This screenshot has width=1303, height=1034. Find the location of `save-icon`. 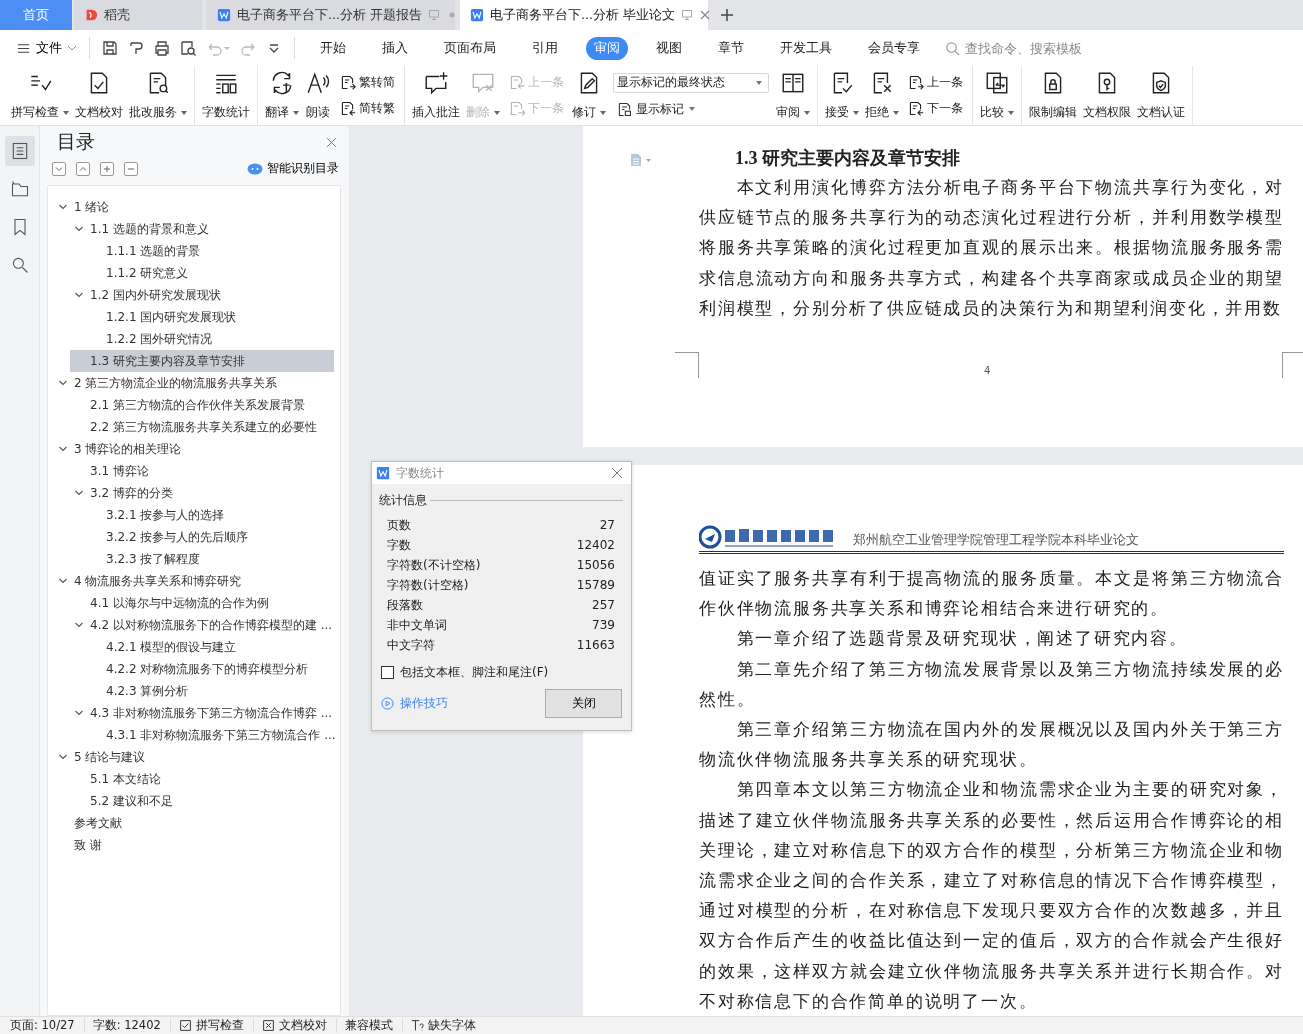

save-icon is located at coordinates (110, 48).